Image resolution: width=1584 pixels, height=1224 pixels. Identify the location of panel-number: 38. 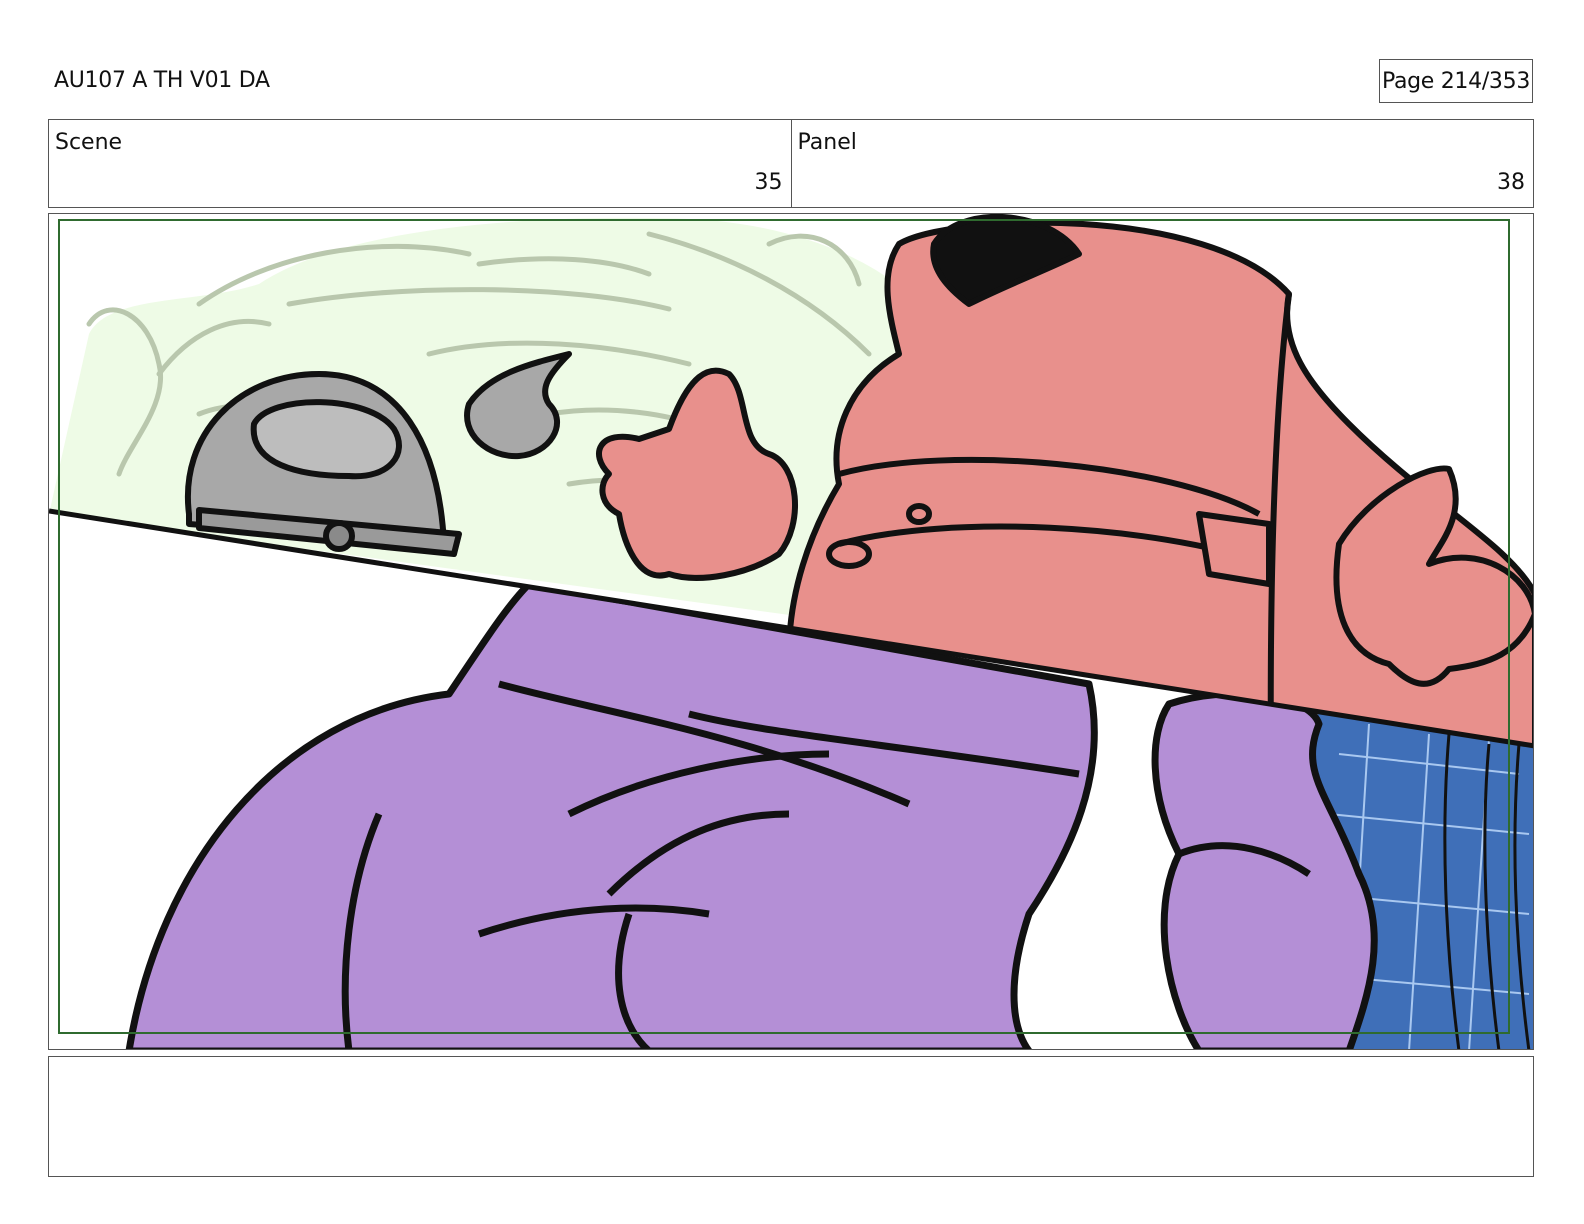
(1511, 182).